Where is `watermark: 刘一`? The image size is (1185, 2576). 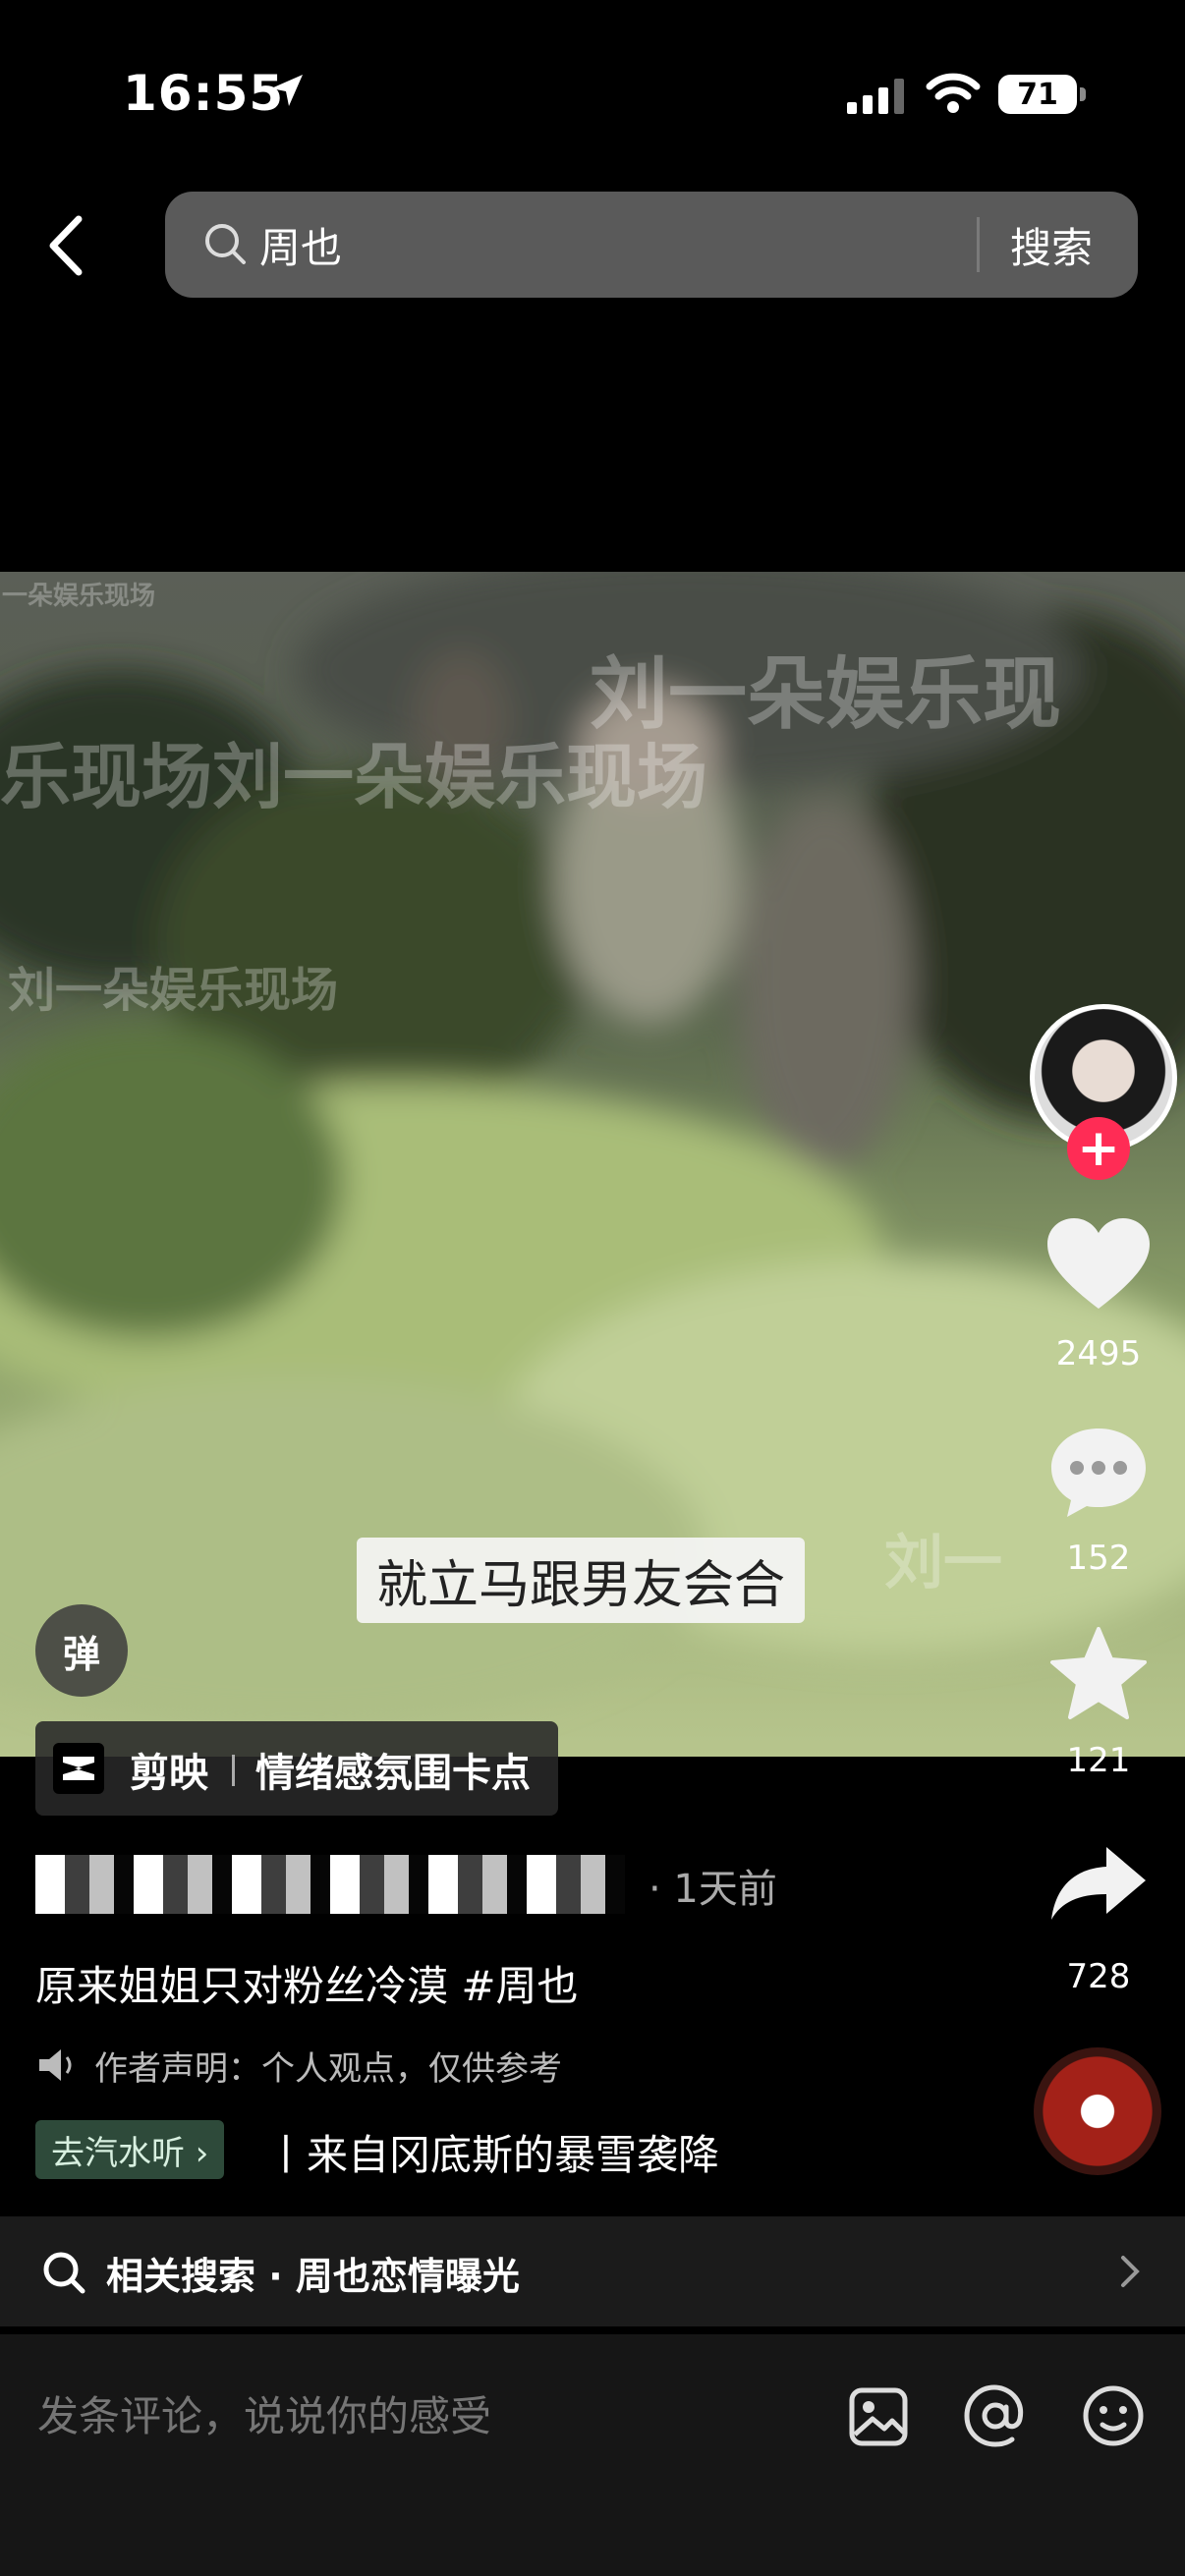
watermark: 刘一 is located at coordinates (943, 1563).